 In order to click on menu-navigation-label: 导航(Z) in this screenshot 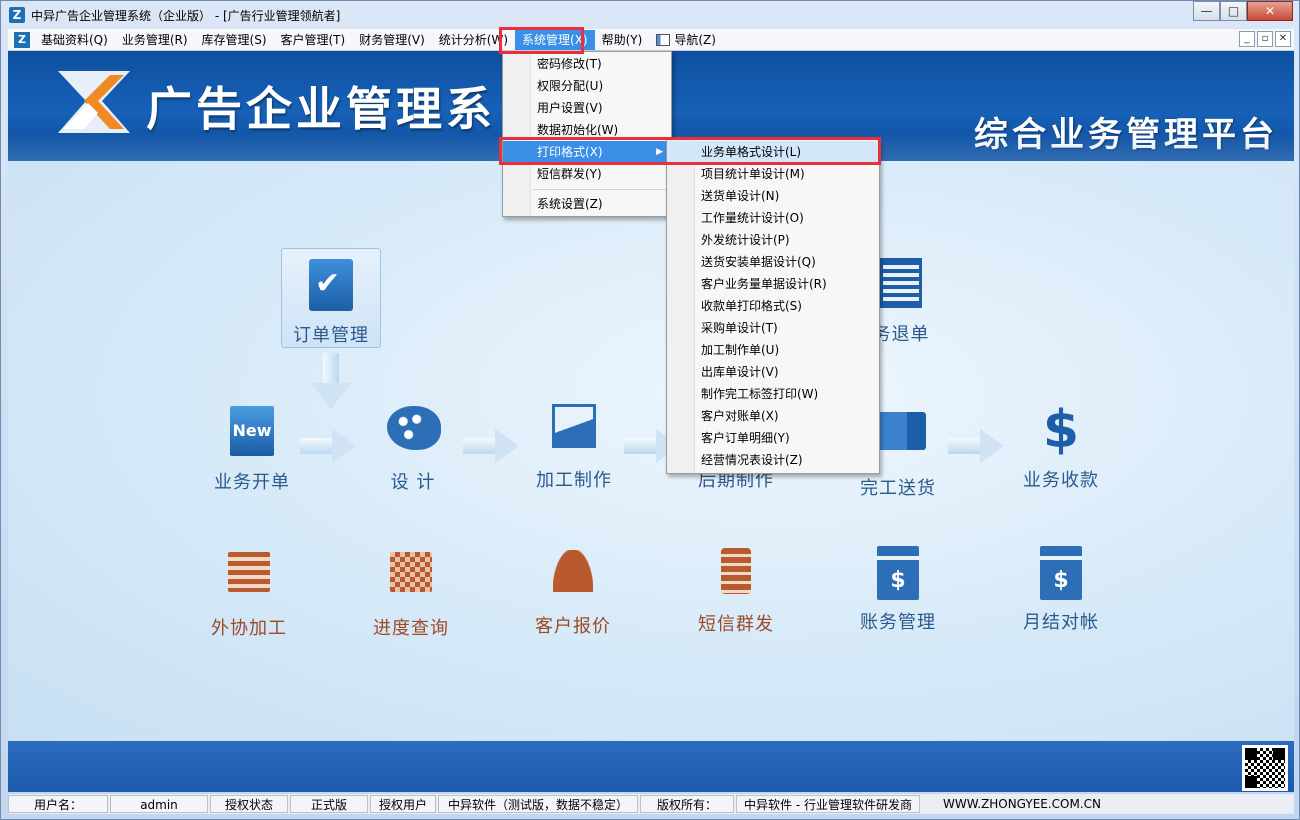, I will do `click(695, 39)`.